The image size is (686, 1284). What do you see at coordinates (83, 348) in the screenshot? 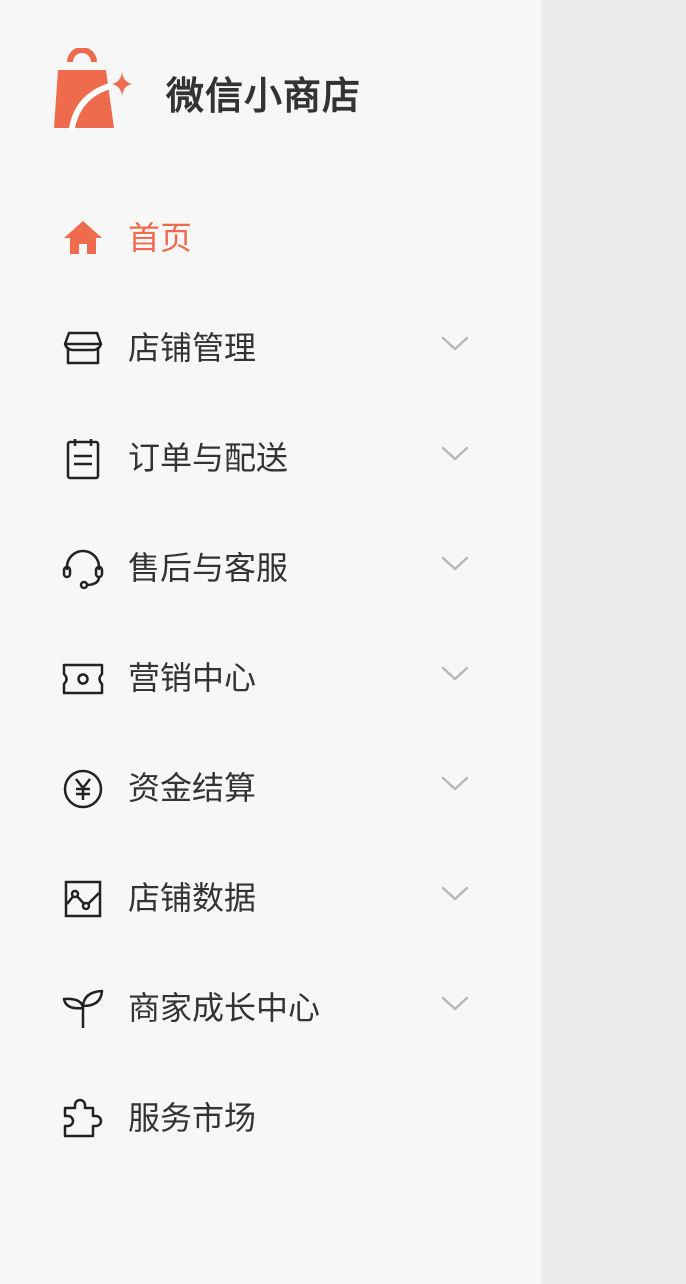
I see `store-icon` at bounding box center [83, 348].